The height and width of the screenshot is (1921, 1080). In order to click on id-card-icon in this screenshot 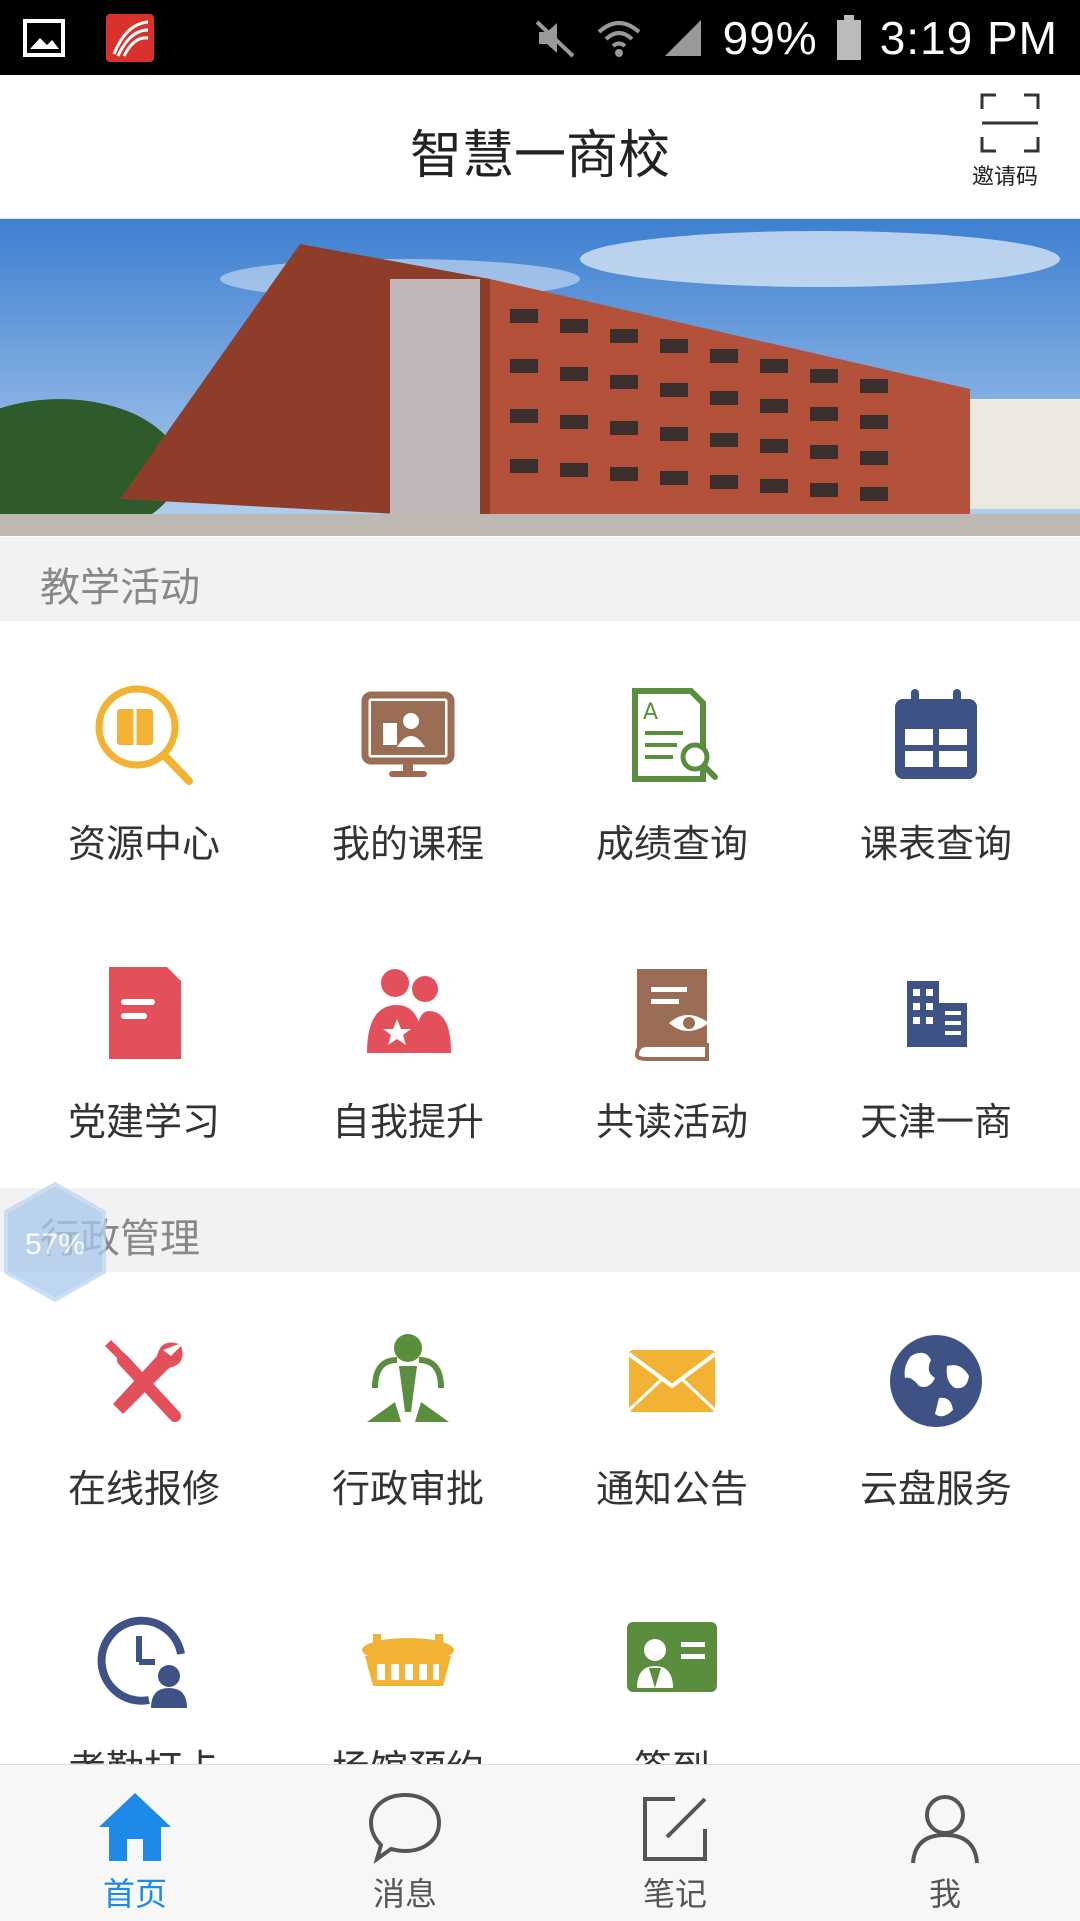, I will do `click(672, 1657)`.